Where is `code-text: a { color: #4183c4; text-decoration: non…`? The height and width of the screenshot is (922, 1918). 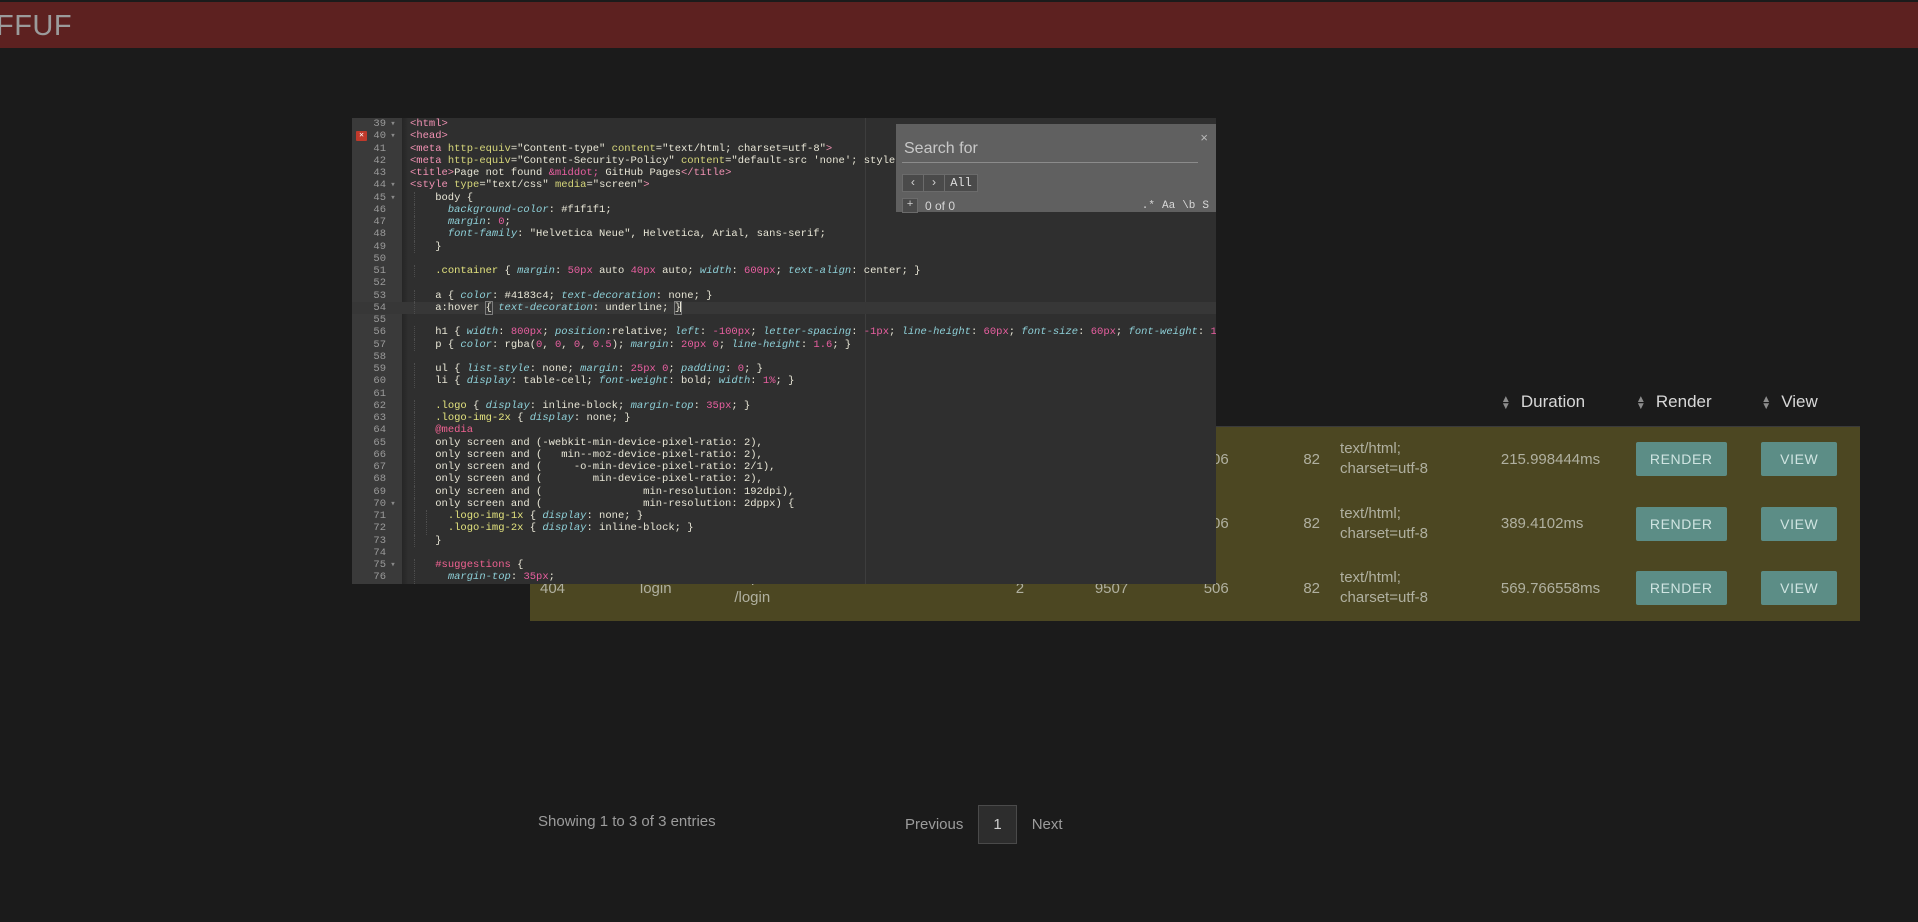 code-text: a { color: #4183c4; text-decoration: non… is located at coordinates (561, 296).